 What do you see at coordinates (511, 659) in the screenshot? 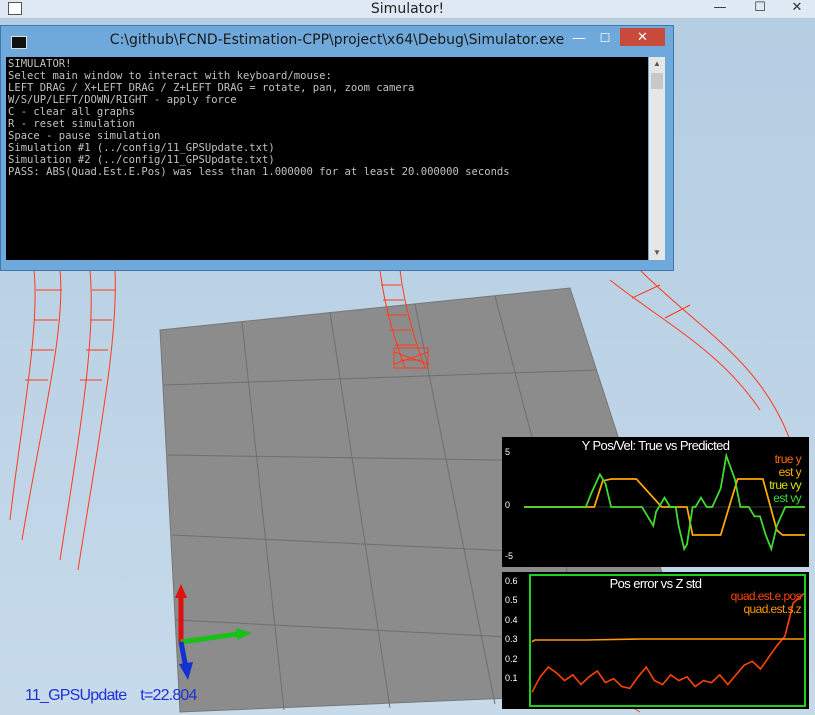
I see `y-tick: 0.2` at bounding box center [511, 659].